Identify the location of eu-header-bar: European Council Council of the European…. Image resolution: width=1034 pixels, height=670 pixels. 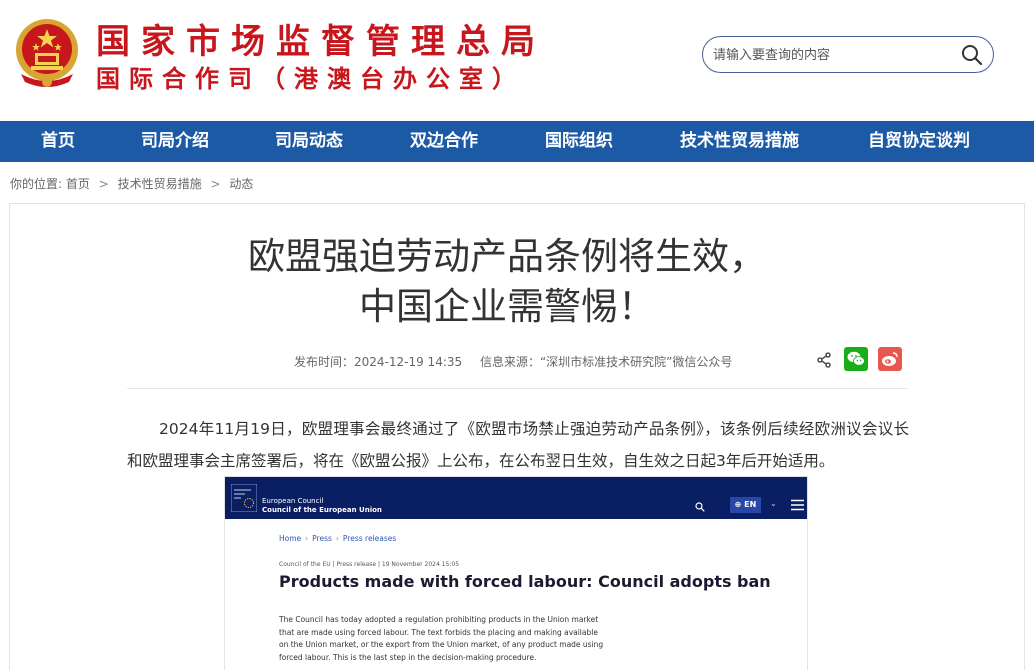
(516, 498).